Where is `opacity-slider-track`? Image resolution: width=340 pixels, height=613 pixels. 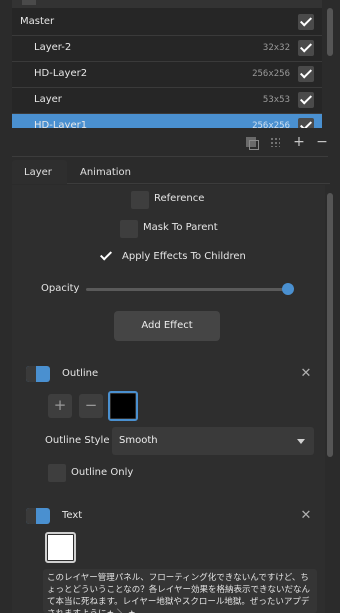 opacity-slider-track is located at coordinates (187, 289).